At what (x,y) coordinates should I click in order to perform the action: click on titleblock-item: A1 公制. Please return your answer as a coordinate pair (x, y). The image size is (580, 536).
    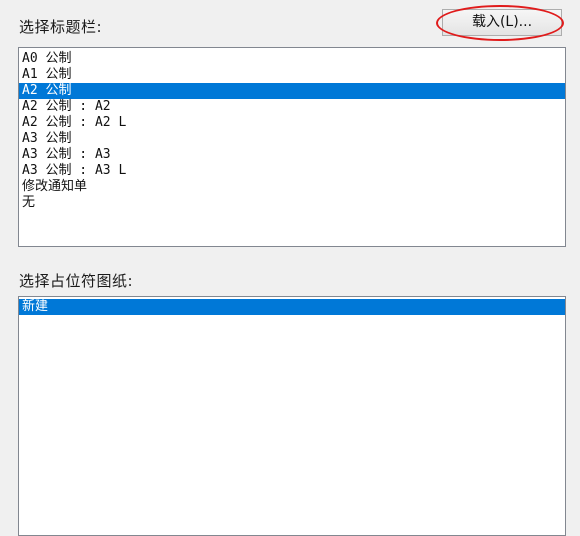
    Looking at the image, I should click on (292, 75).